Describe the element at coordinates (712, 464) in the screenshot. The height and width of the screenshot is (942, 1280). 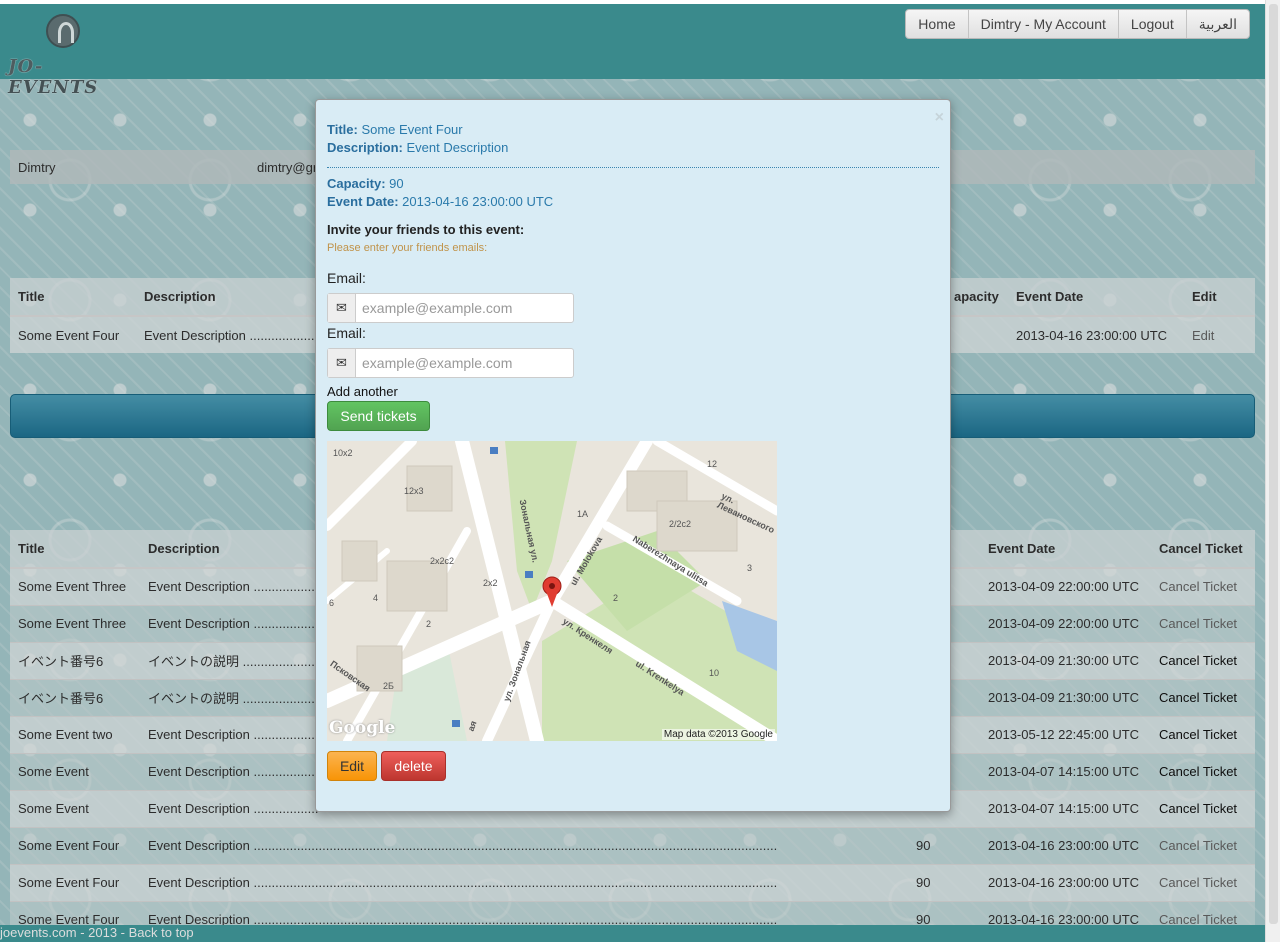
I see `map-label: 12` at that location.